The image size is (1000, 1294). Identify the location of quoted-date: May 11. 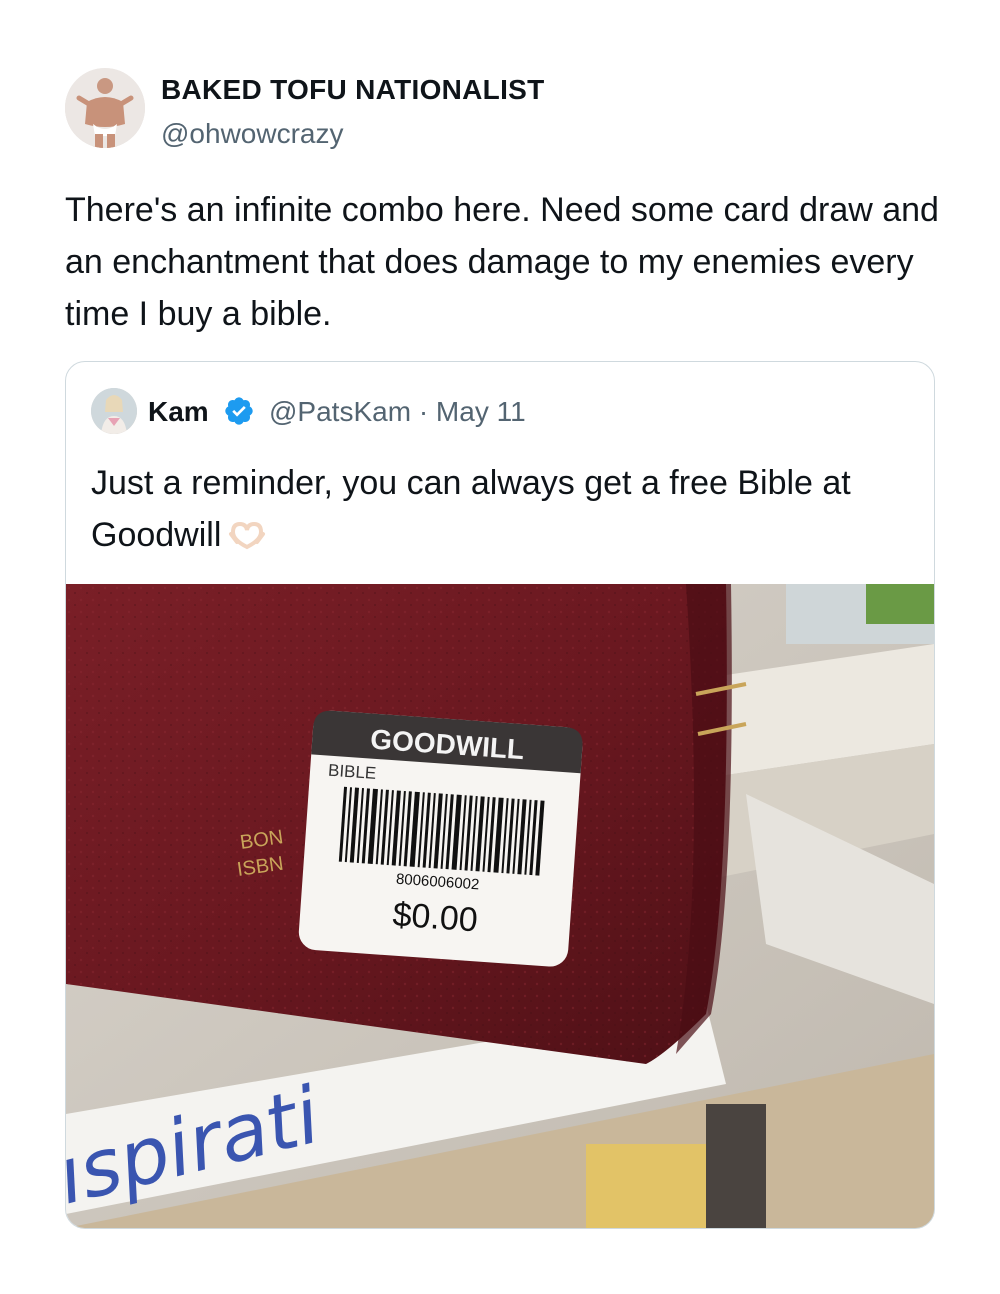
(481, 411).